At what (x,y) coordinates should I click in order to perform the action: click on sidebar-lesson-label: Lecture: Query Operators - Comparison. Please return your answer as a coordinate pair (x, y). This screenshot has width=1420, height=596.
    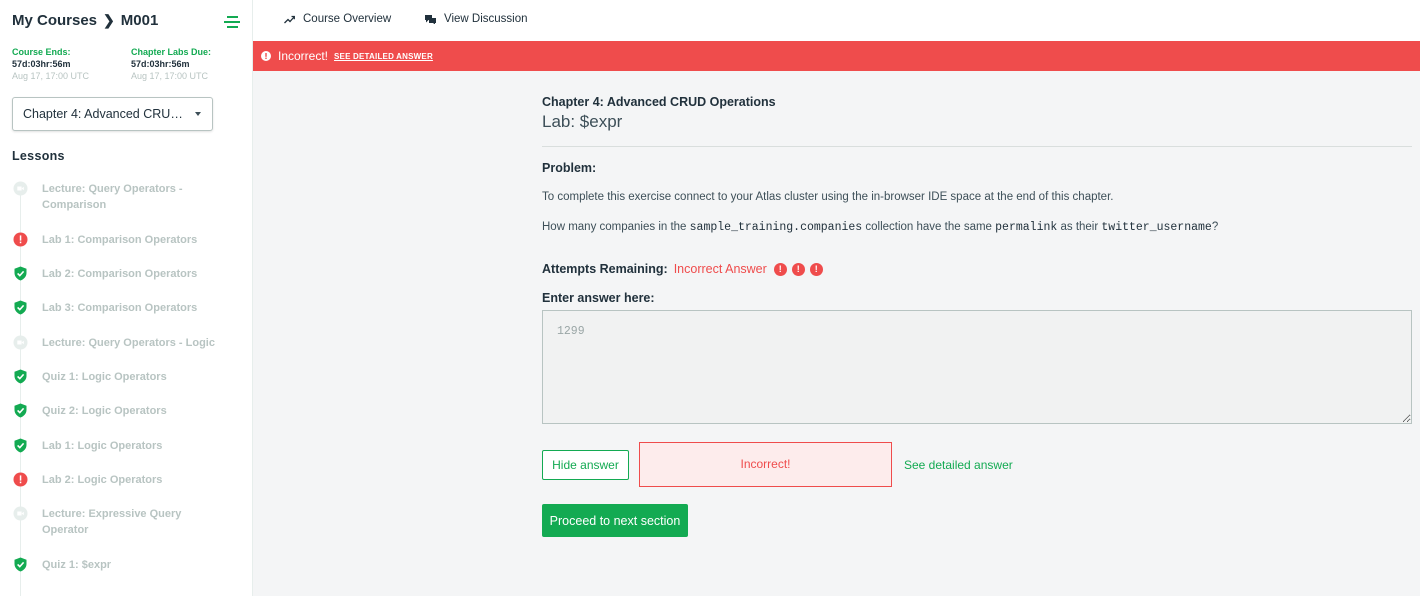
    Looking at the image, I should click on (112, 197).